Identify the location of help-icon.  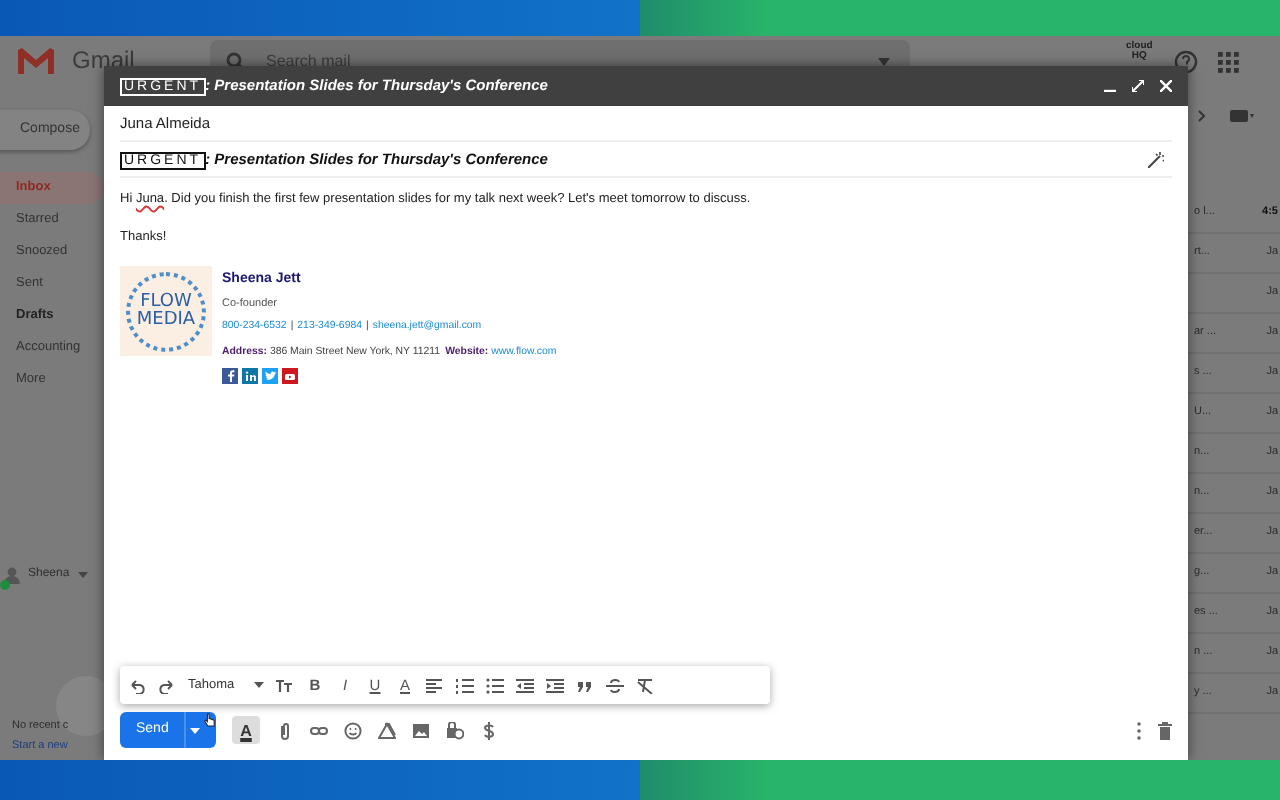
(1186, 62).